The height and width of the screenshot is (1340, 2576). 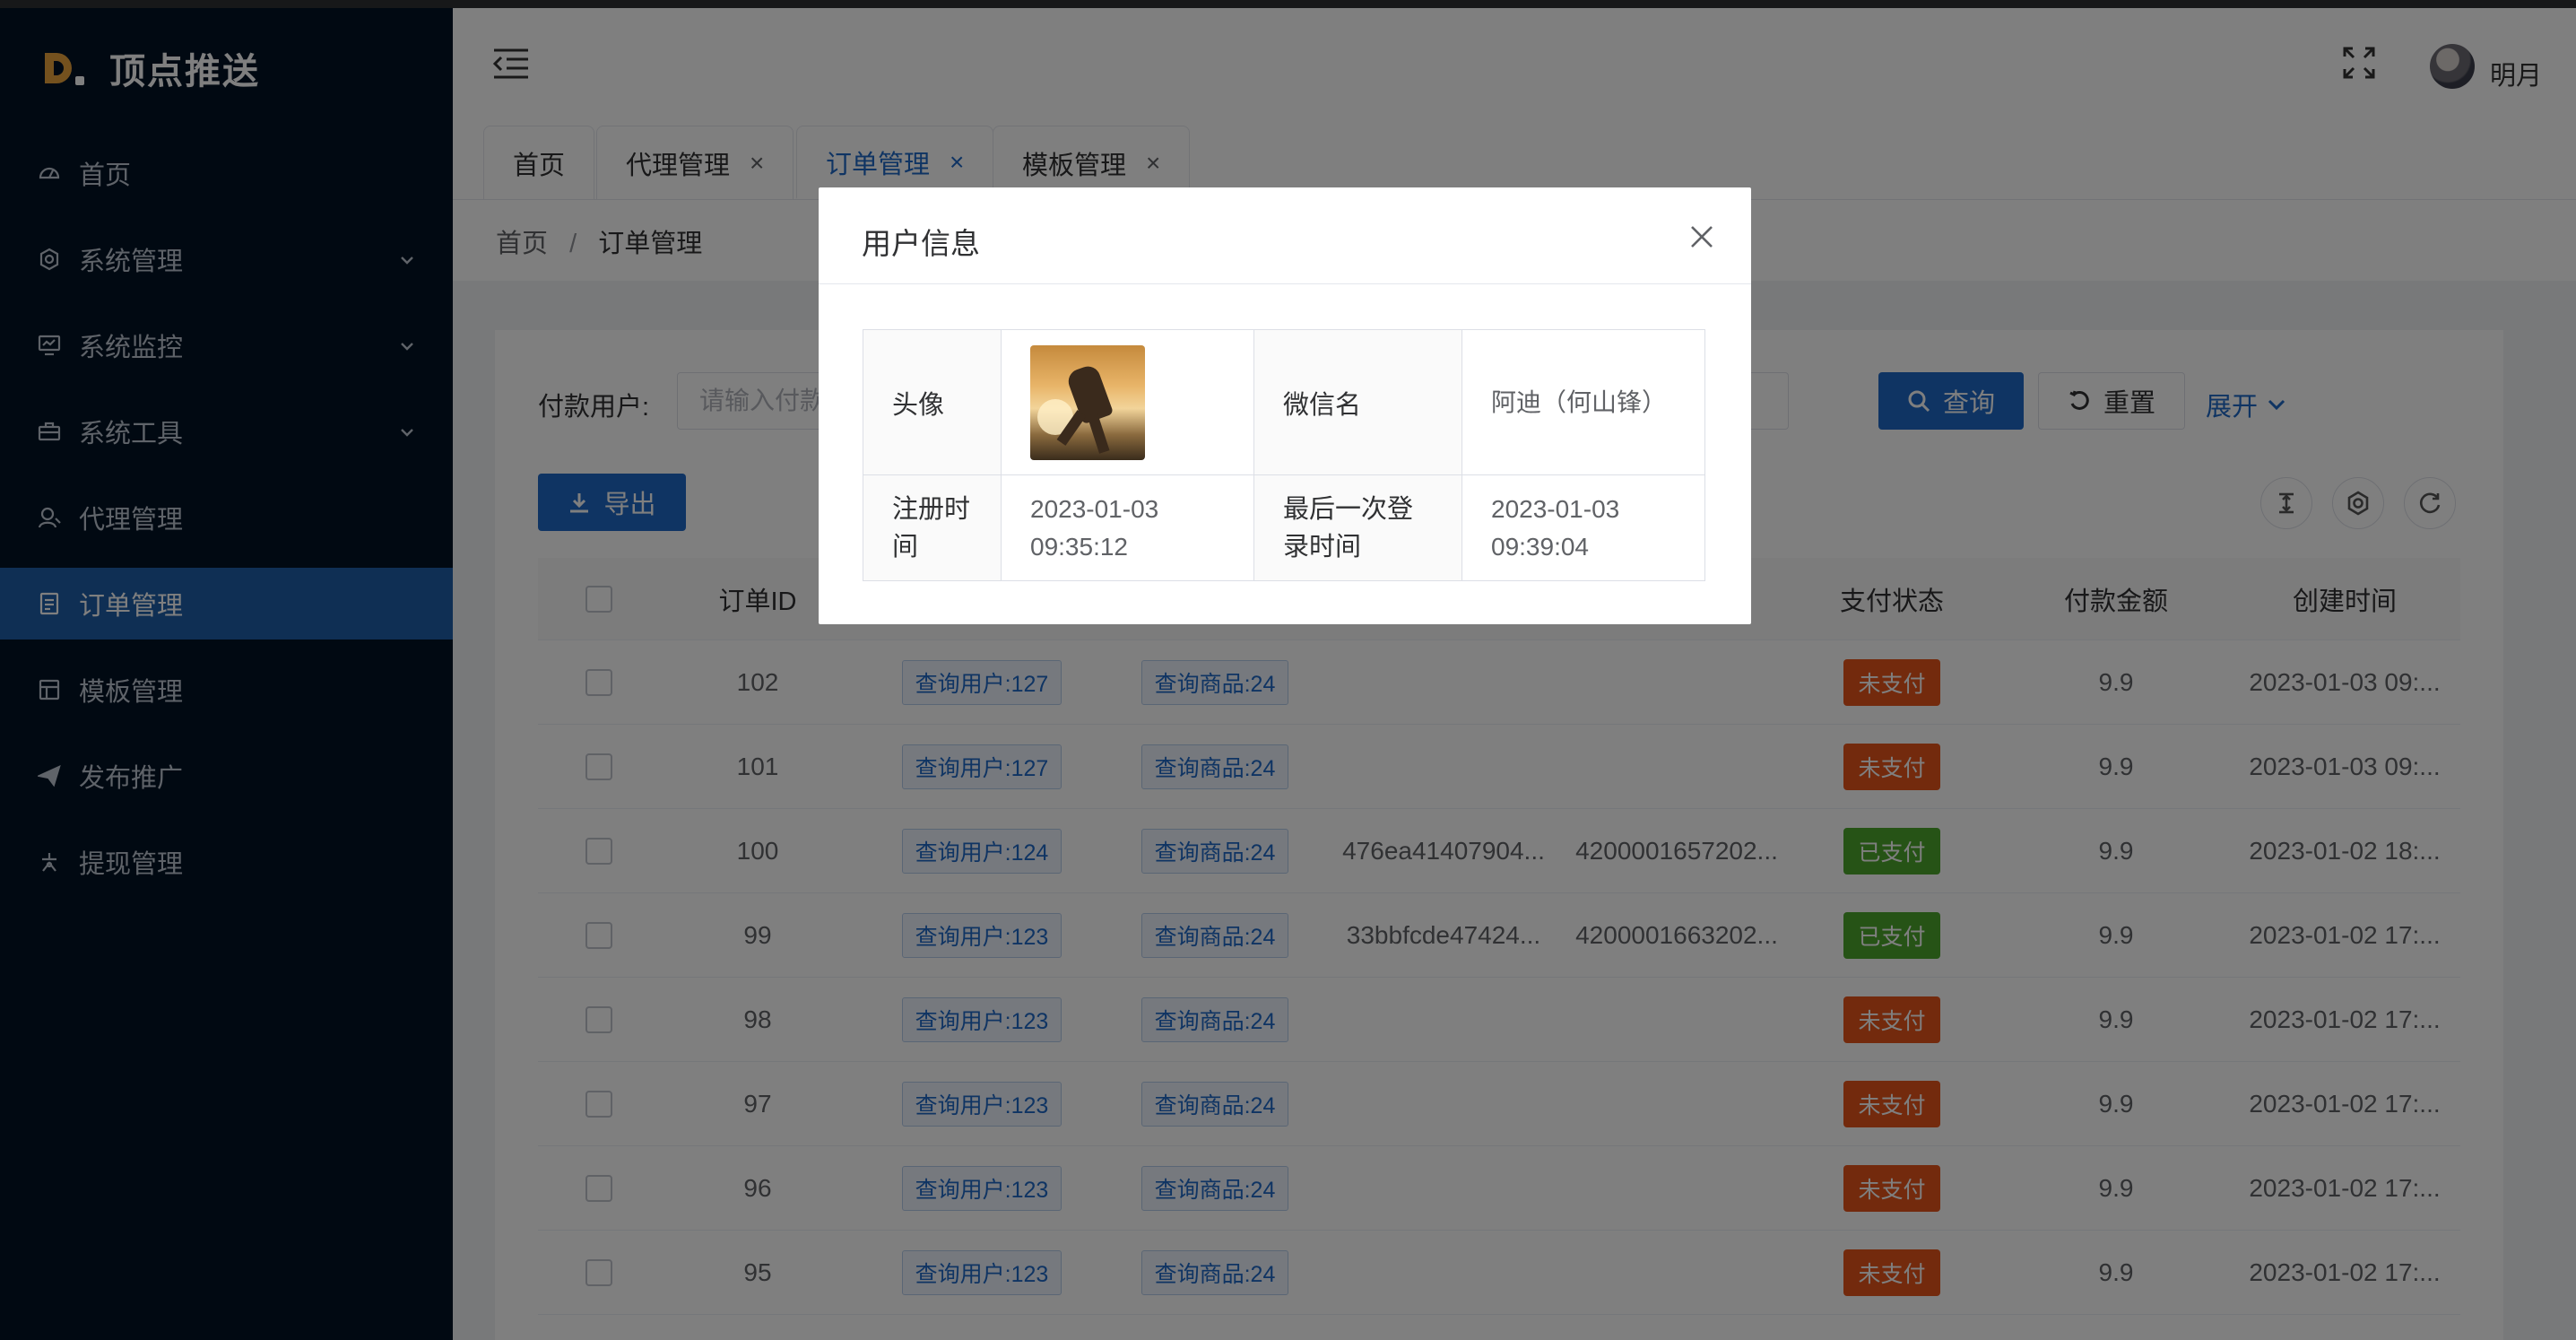 I want to click on close-icon, so click(x=1702, y=237).